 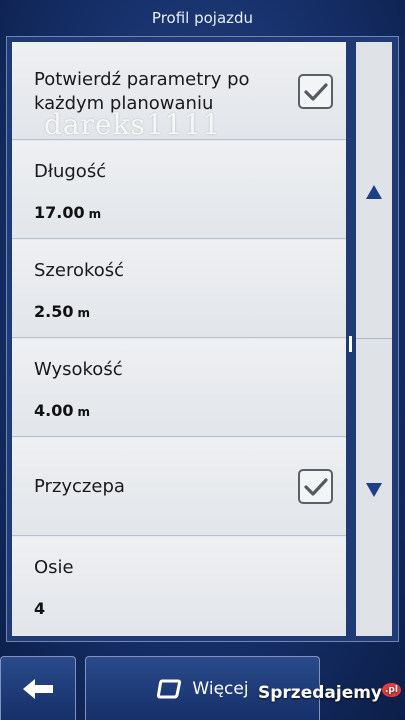 What do you see at coordinates (54, 410) in the screenshot?
I see `height-value: 4.00` at bounding box center [54, 410].